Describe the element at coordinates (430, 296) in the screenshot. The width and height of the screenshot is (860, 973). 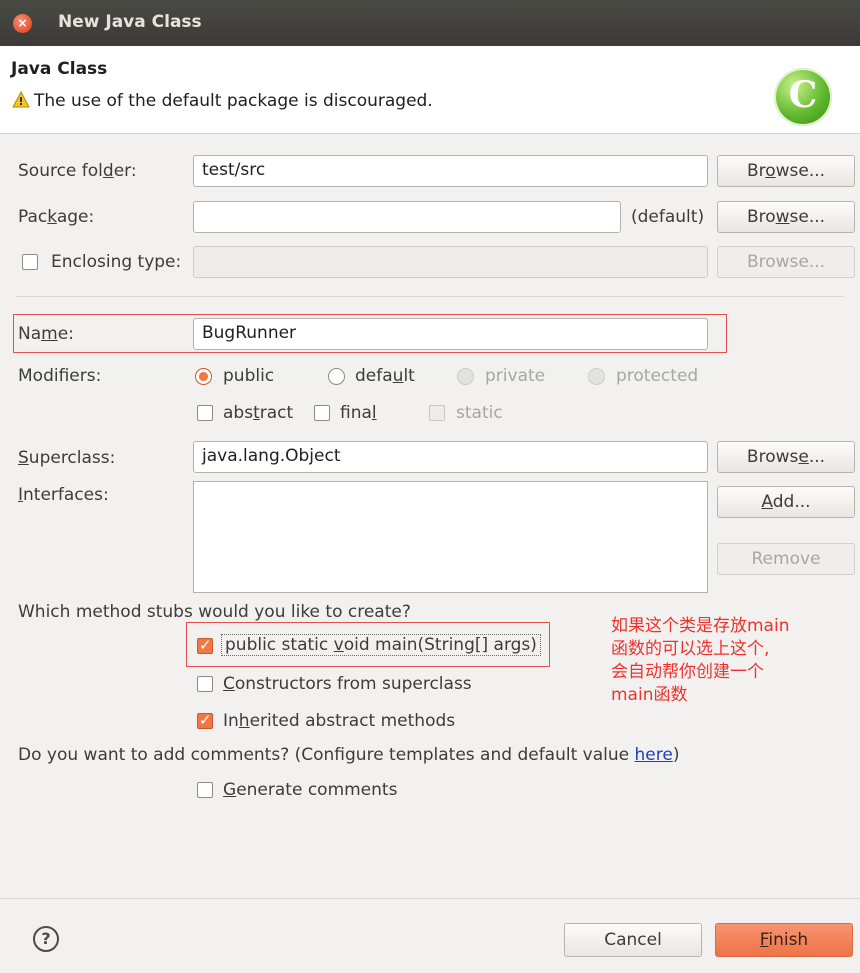
I see `separator` at that location.